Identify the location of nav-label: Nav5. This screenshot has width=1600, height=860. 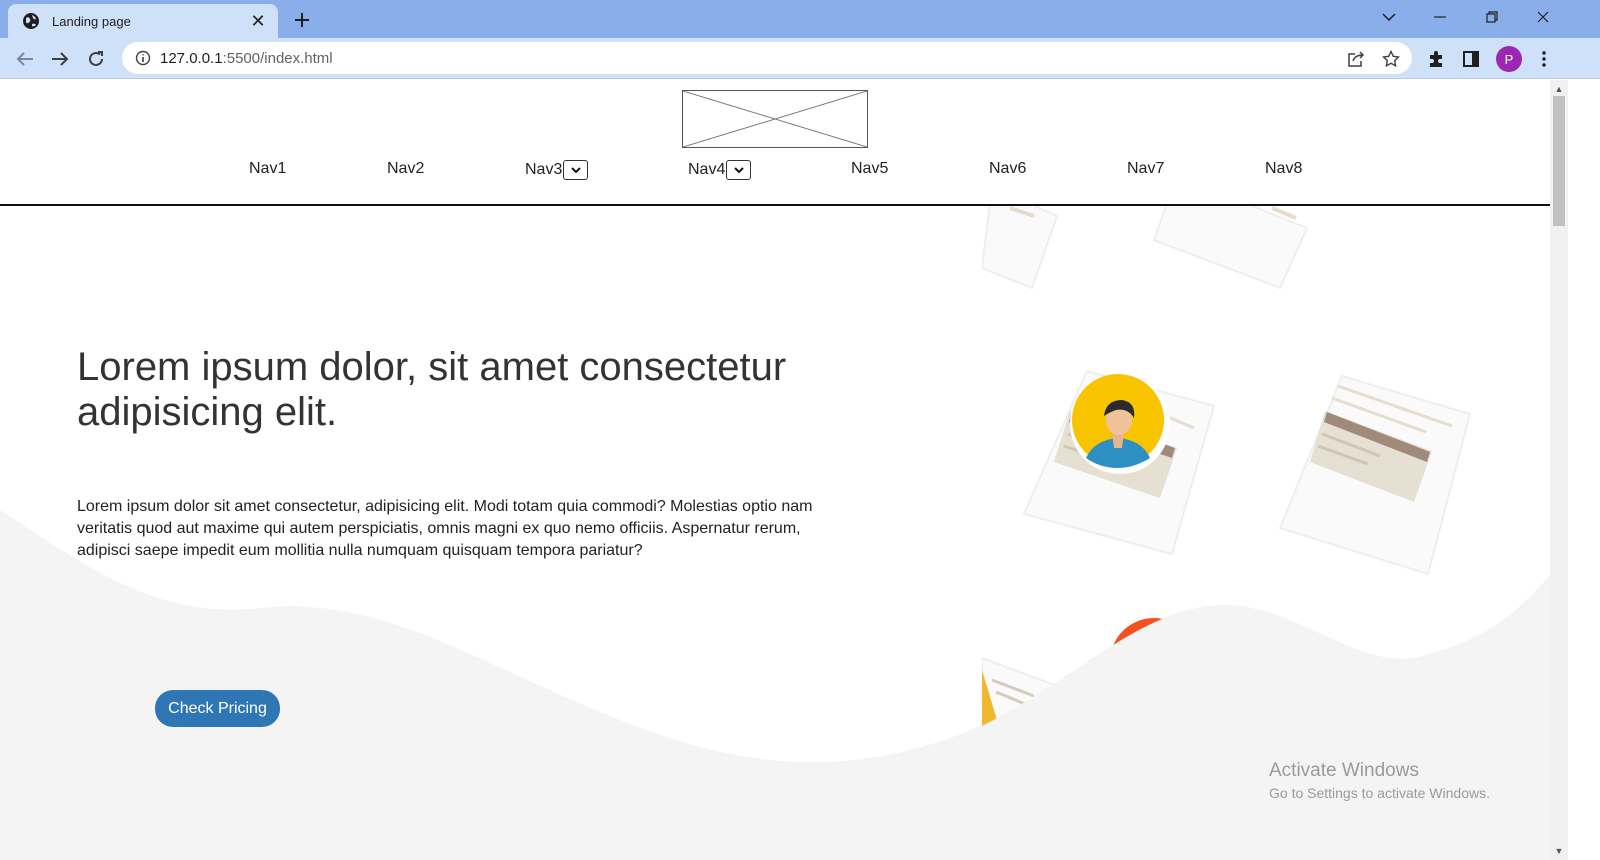
(870, 168).